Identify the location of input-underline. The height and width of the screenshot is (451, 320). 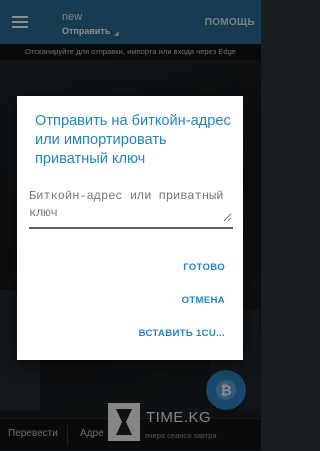
(131, 228).